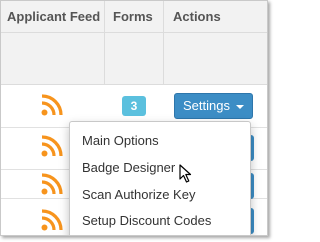  Describe the element at coordinates (240, 107) in the screenshot. I see `caret-down-icon` at that location.